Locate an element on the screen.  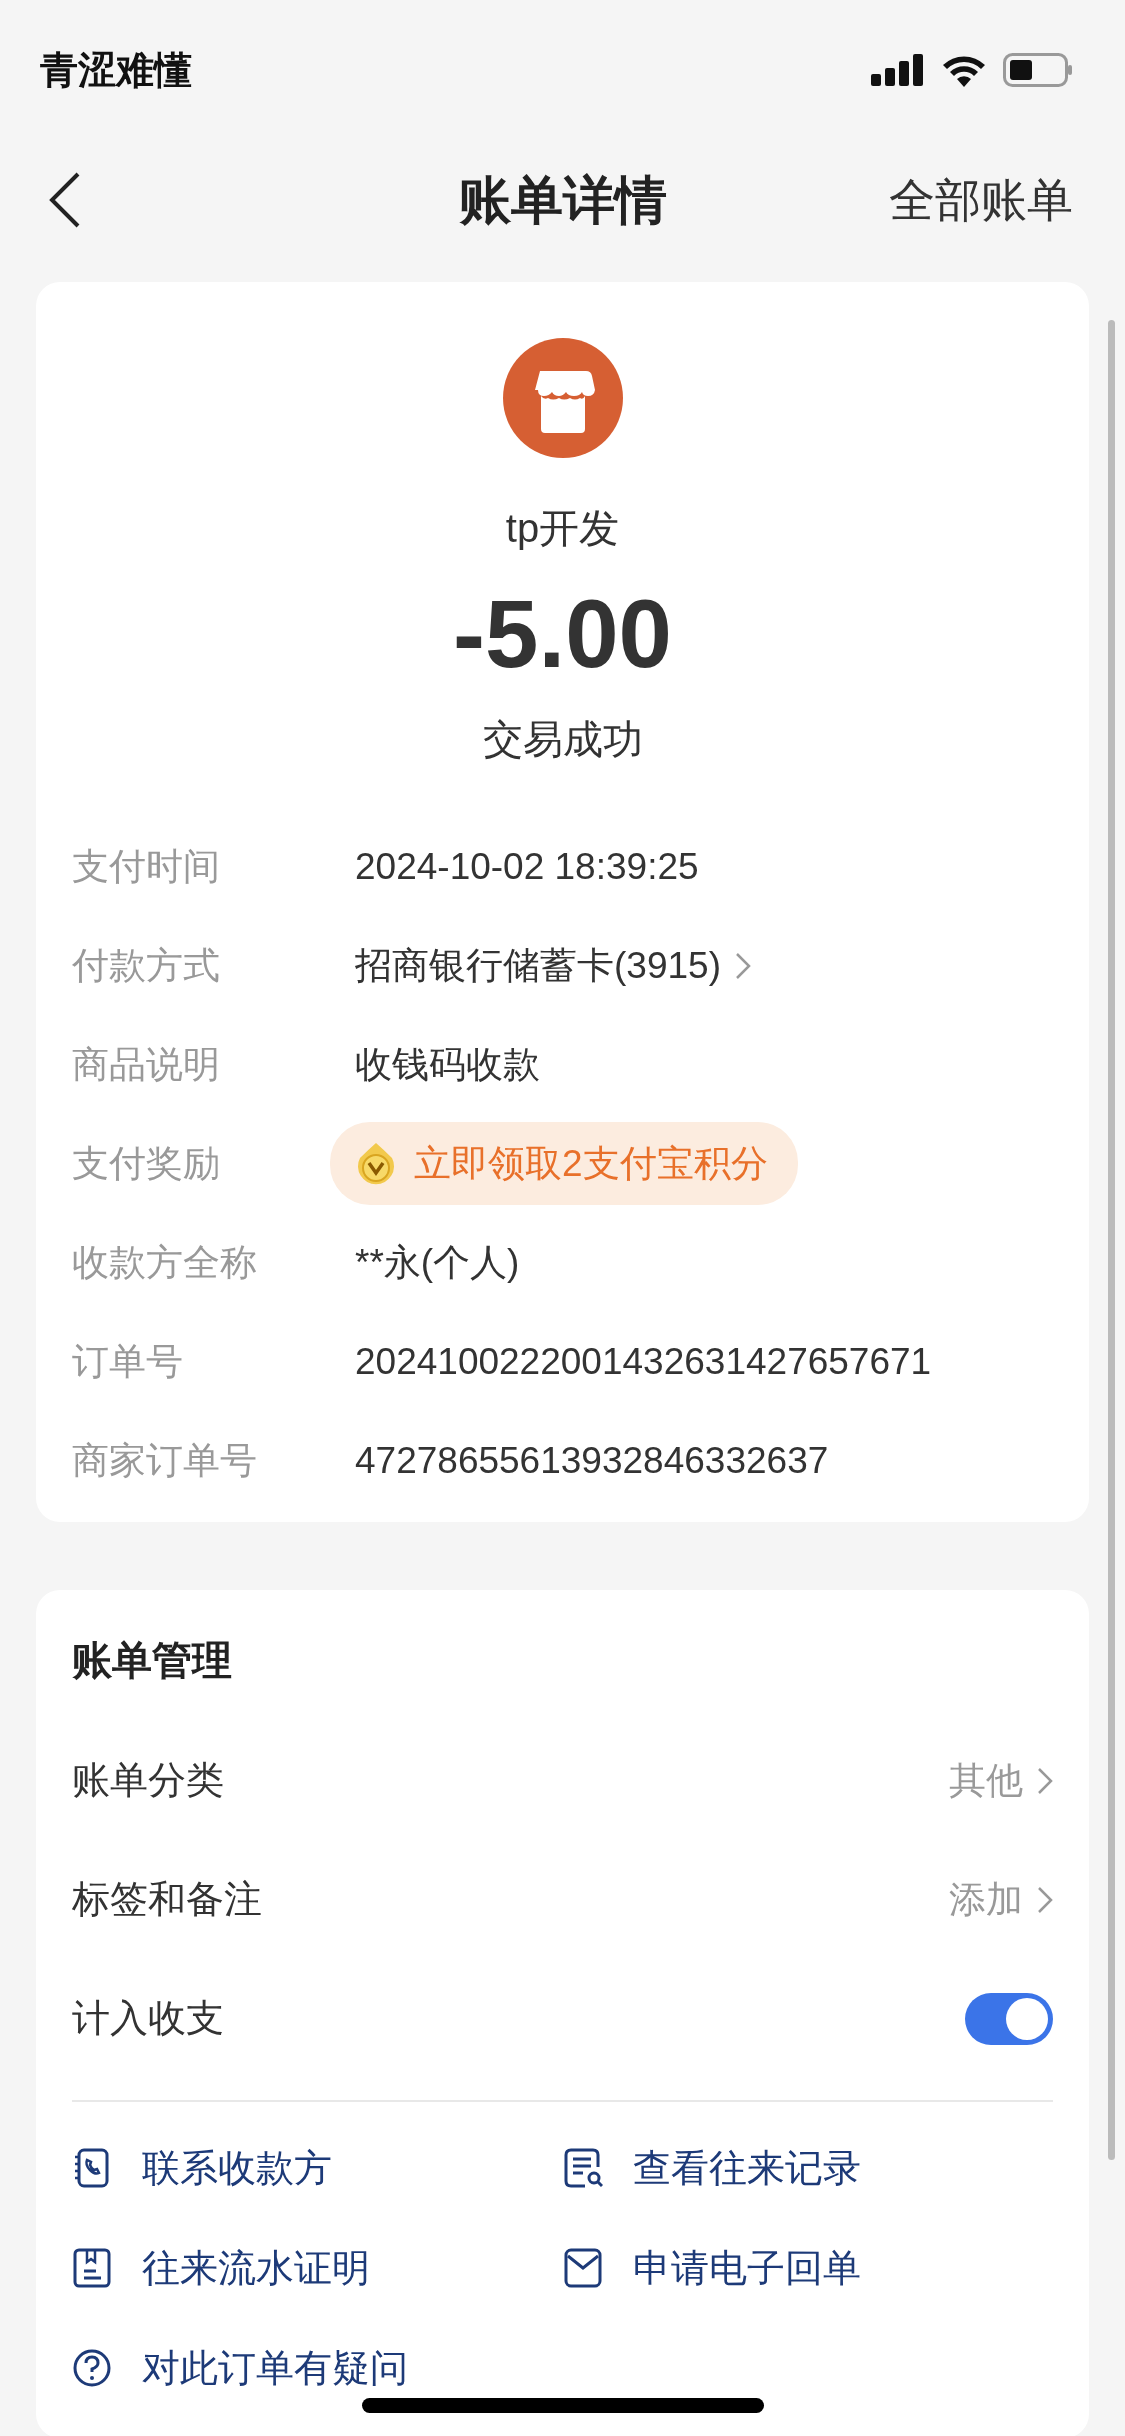
field-label: 商家订单号 is located at coordinates (165, 1460).